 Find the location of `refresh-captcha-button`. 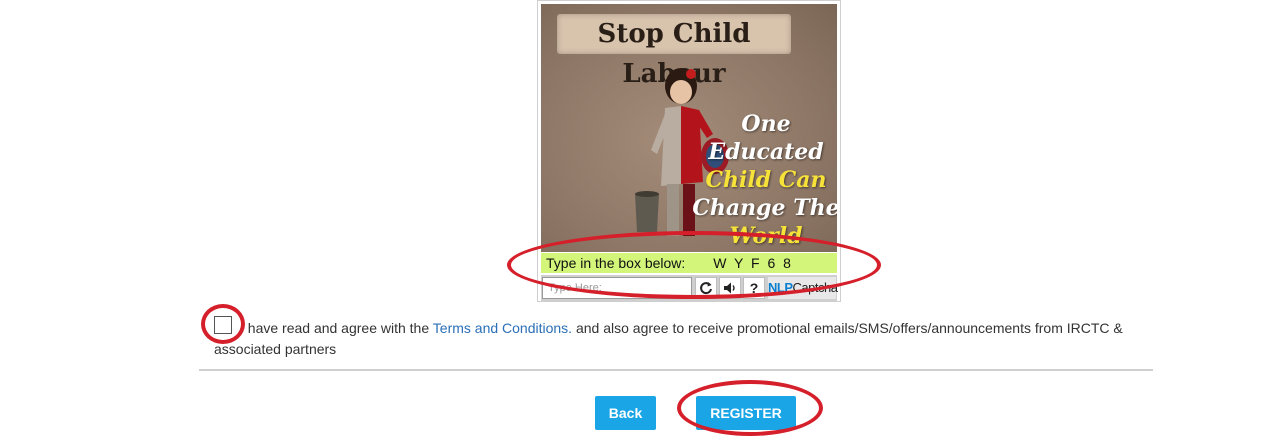

refresh-captcha-button is located at coordinates (706, 288).